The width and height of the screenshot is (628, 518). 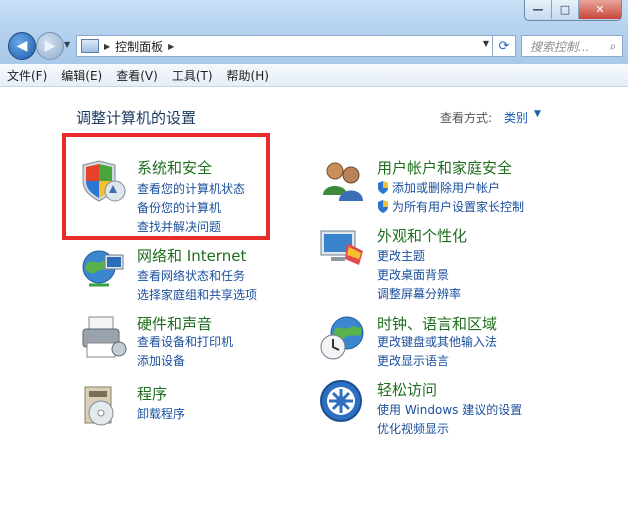 I want to click on category-title: 程序, so click(x=152, y=393).